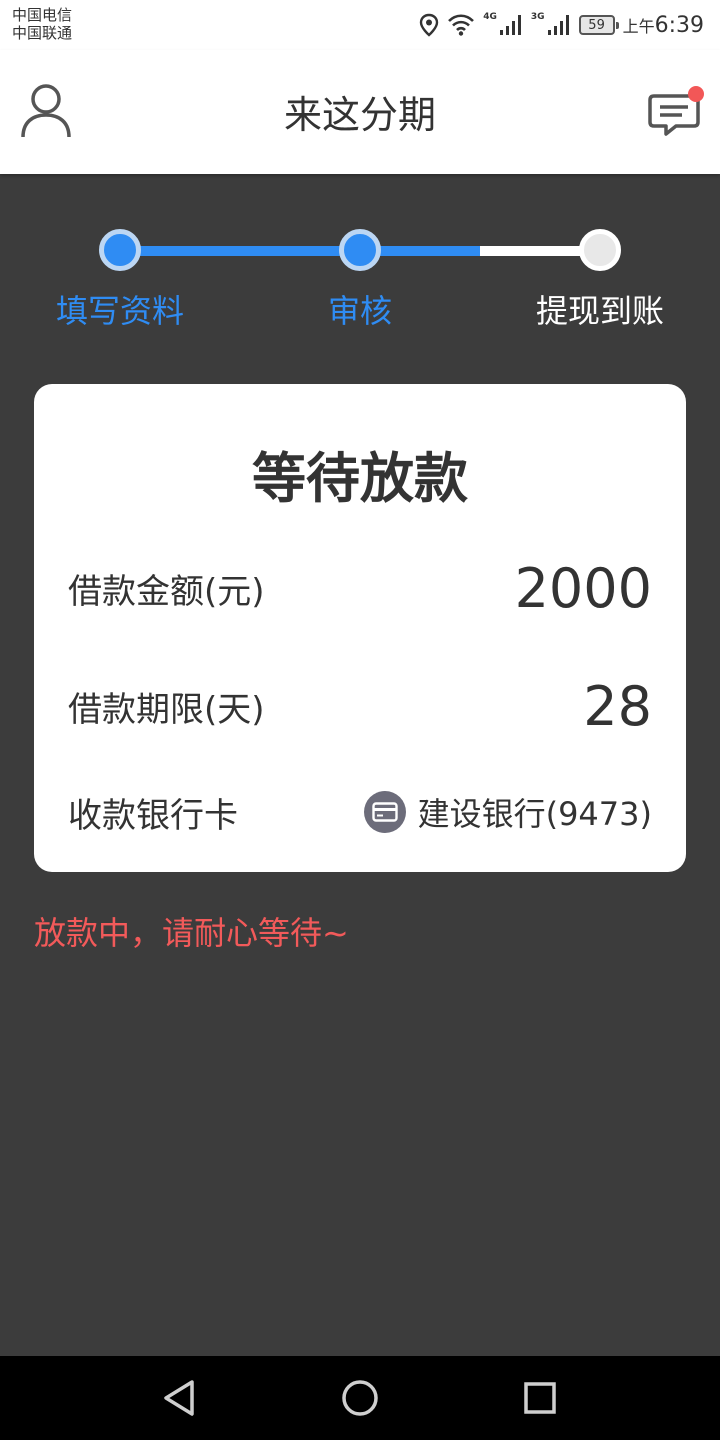 The height and width of the screenshot is (1440, 720). I want to click on clock-period: 上午, so click(638, 26).